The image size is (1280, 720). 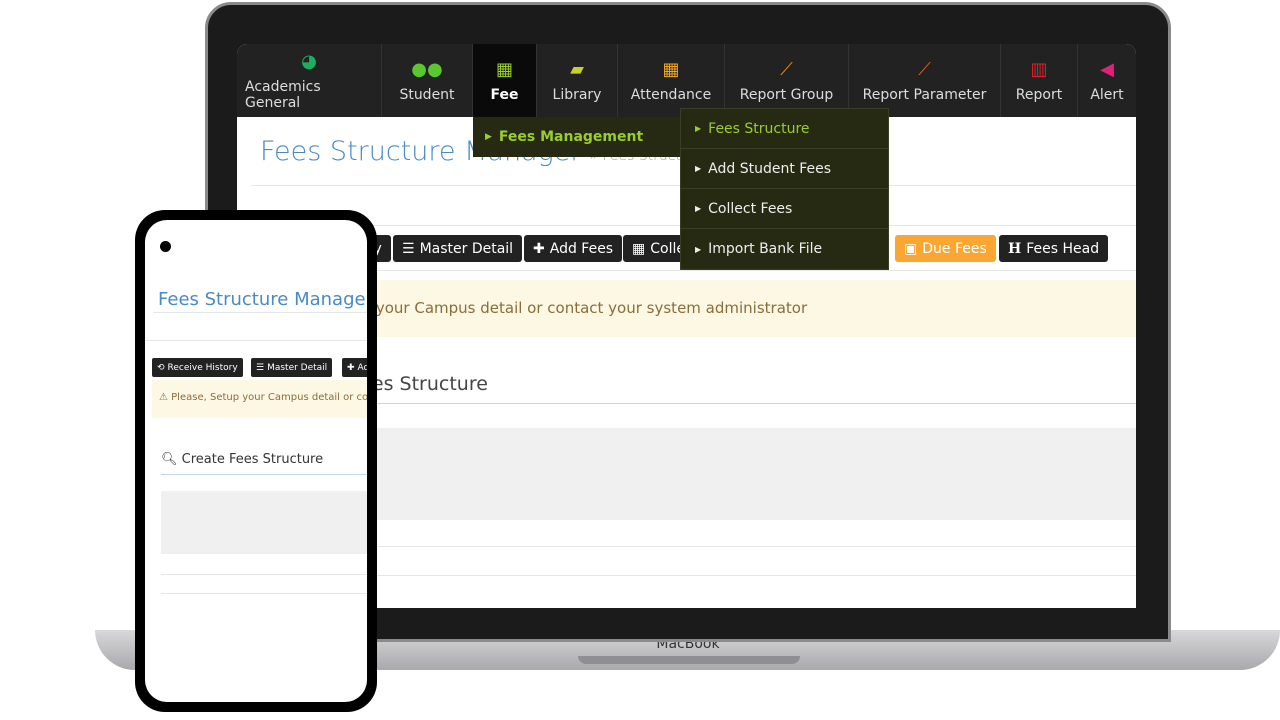 I want to click on nav-academics-general: ◕ Academics General, so click(x=309, y=80).